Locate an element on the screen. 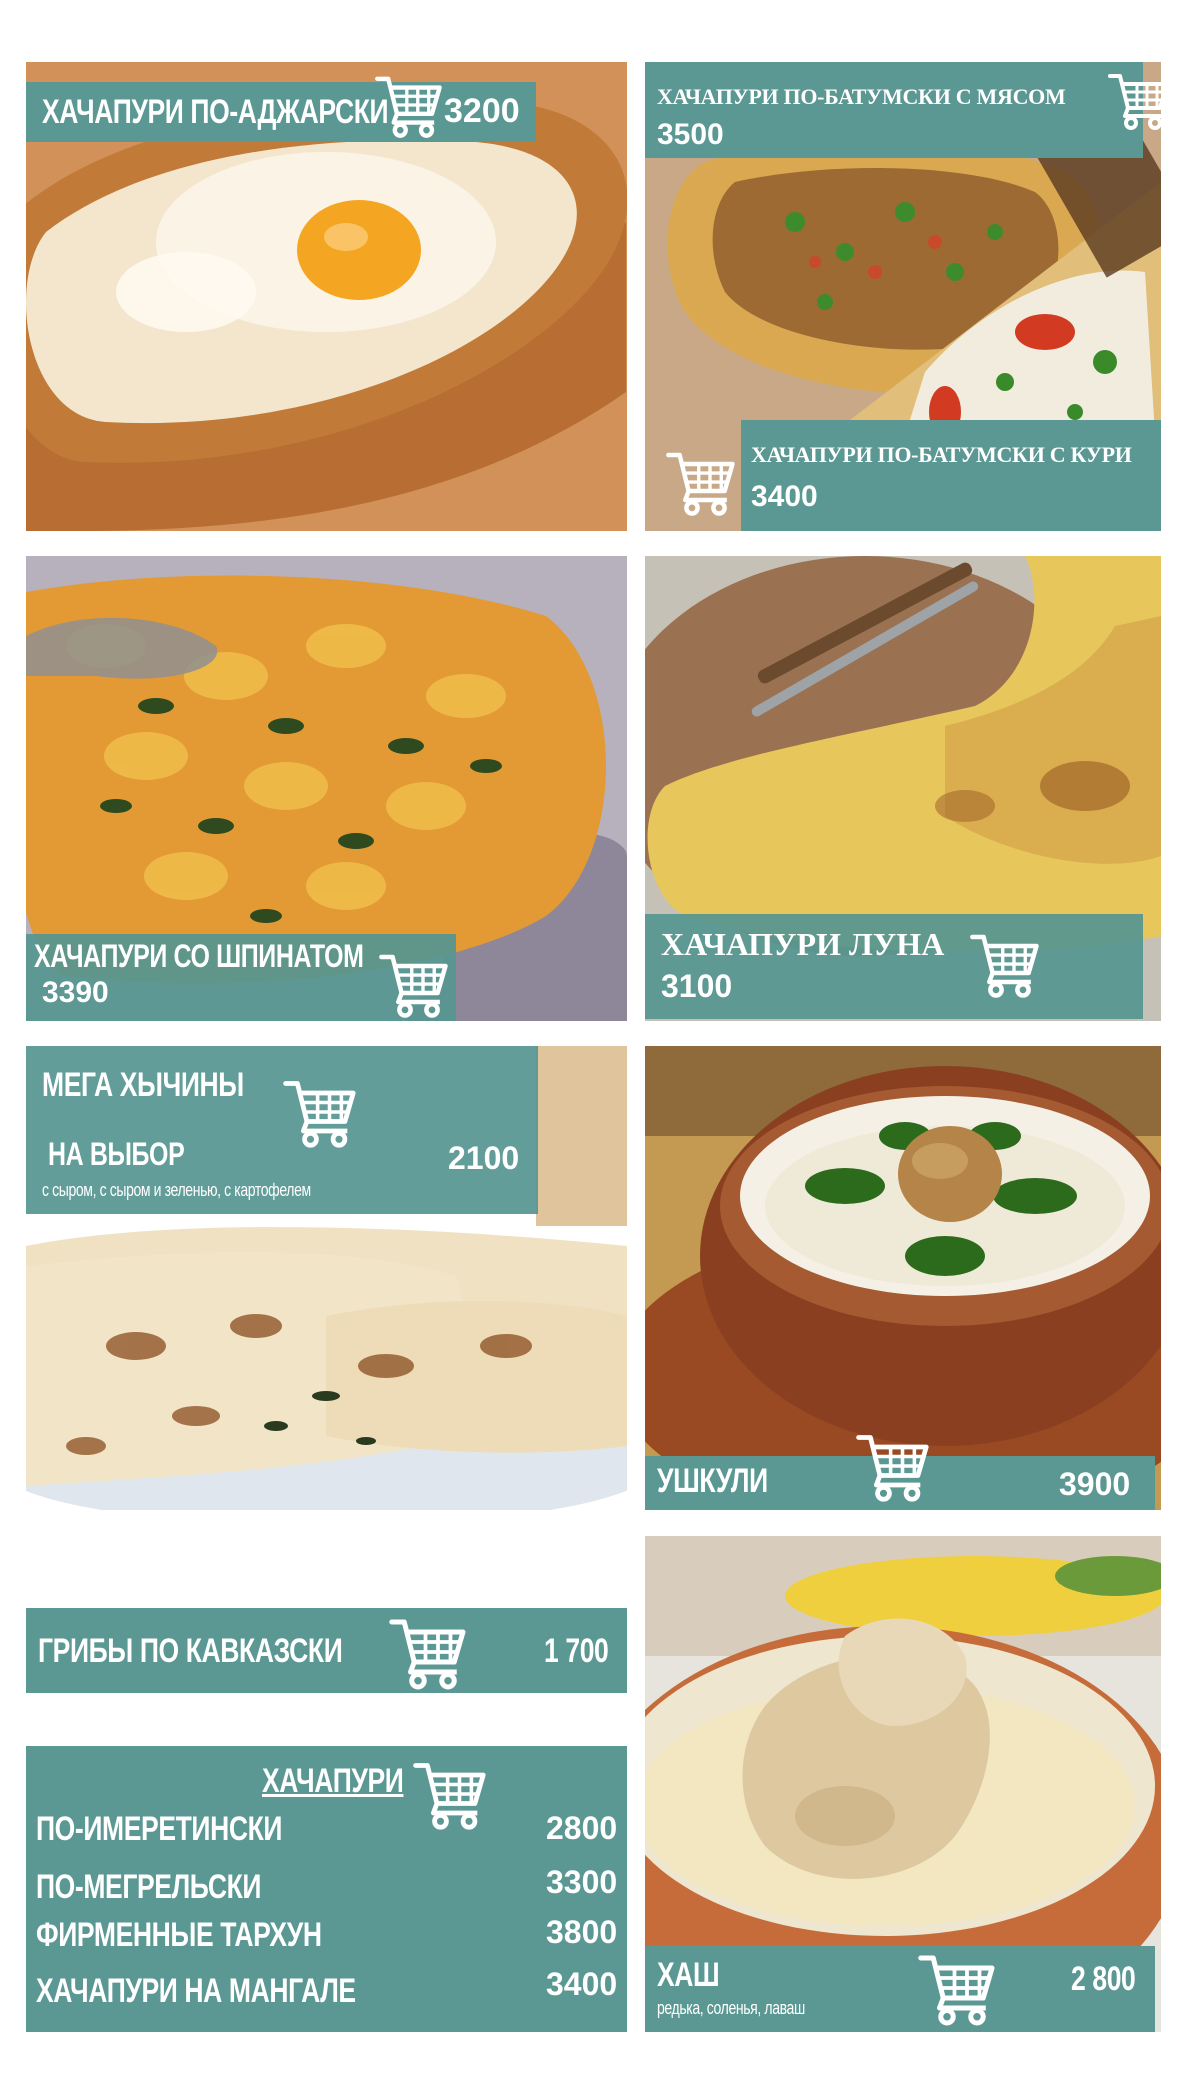 This screenshot has height=2096, width=1179. menu-card-mushrooms: ГРИБЫ ПО КАВКАЗСКИ 1 700 is located at coordinates (326, 1650).